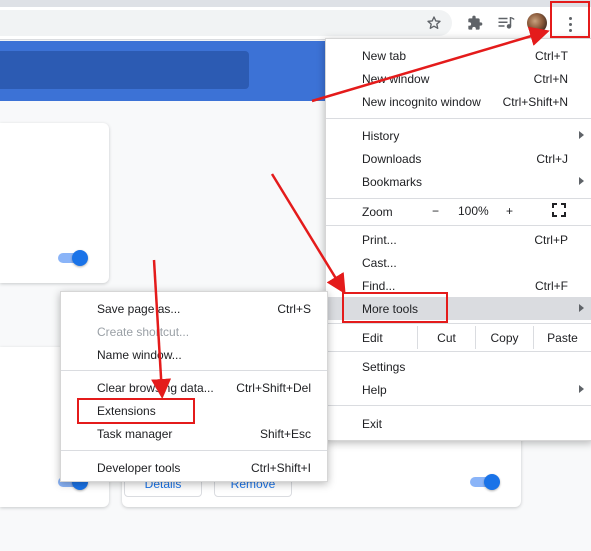 Image resolution: width=591 pixels, height=551 pixels. I want to click on menu-item-settings: Settings, so click(458, 366).